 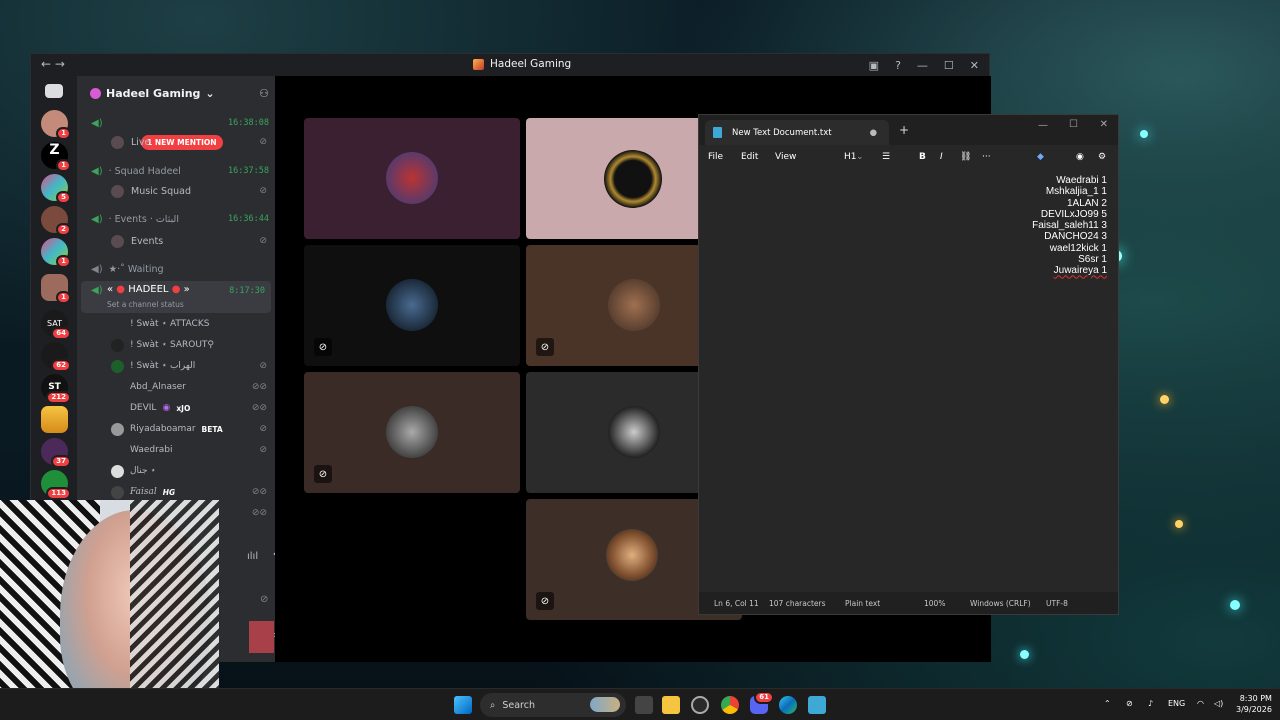 What do you see at coordinates (898, 65) in the screenshot?
I see `help-icon: ?` at bounding box center [898, 65].